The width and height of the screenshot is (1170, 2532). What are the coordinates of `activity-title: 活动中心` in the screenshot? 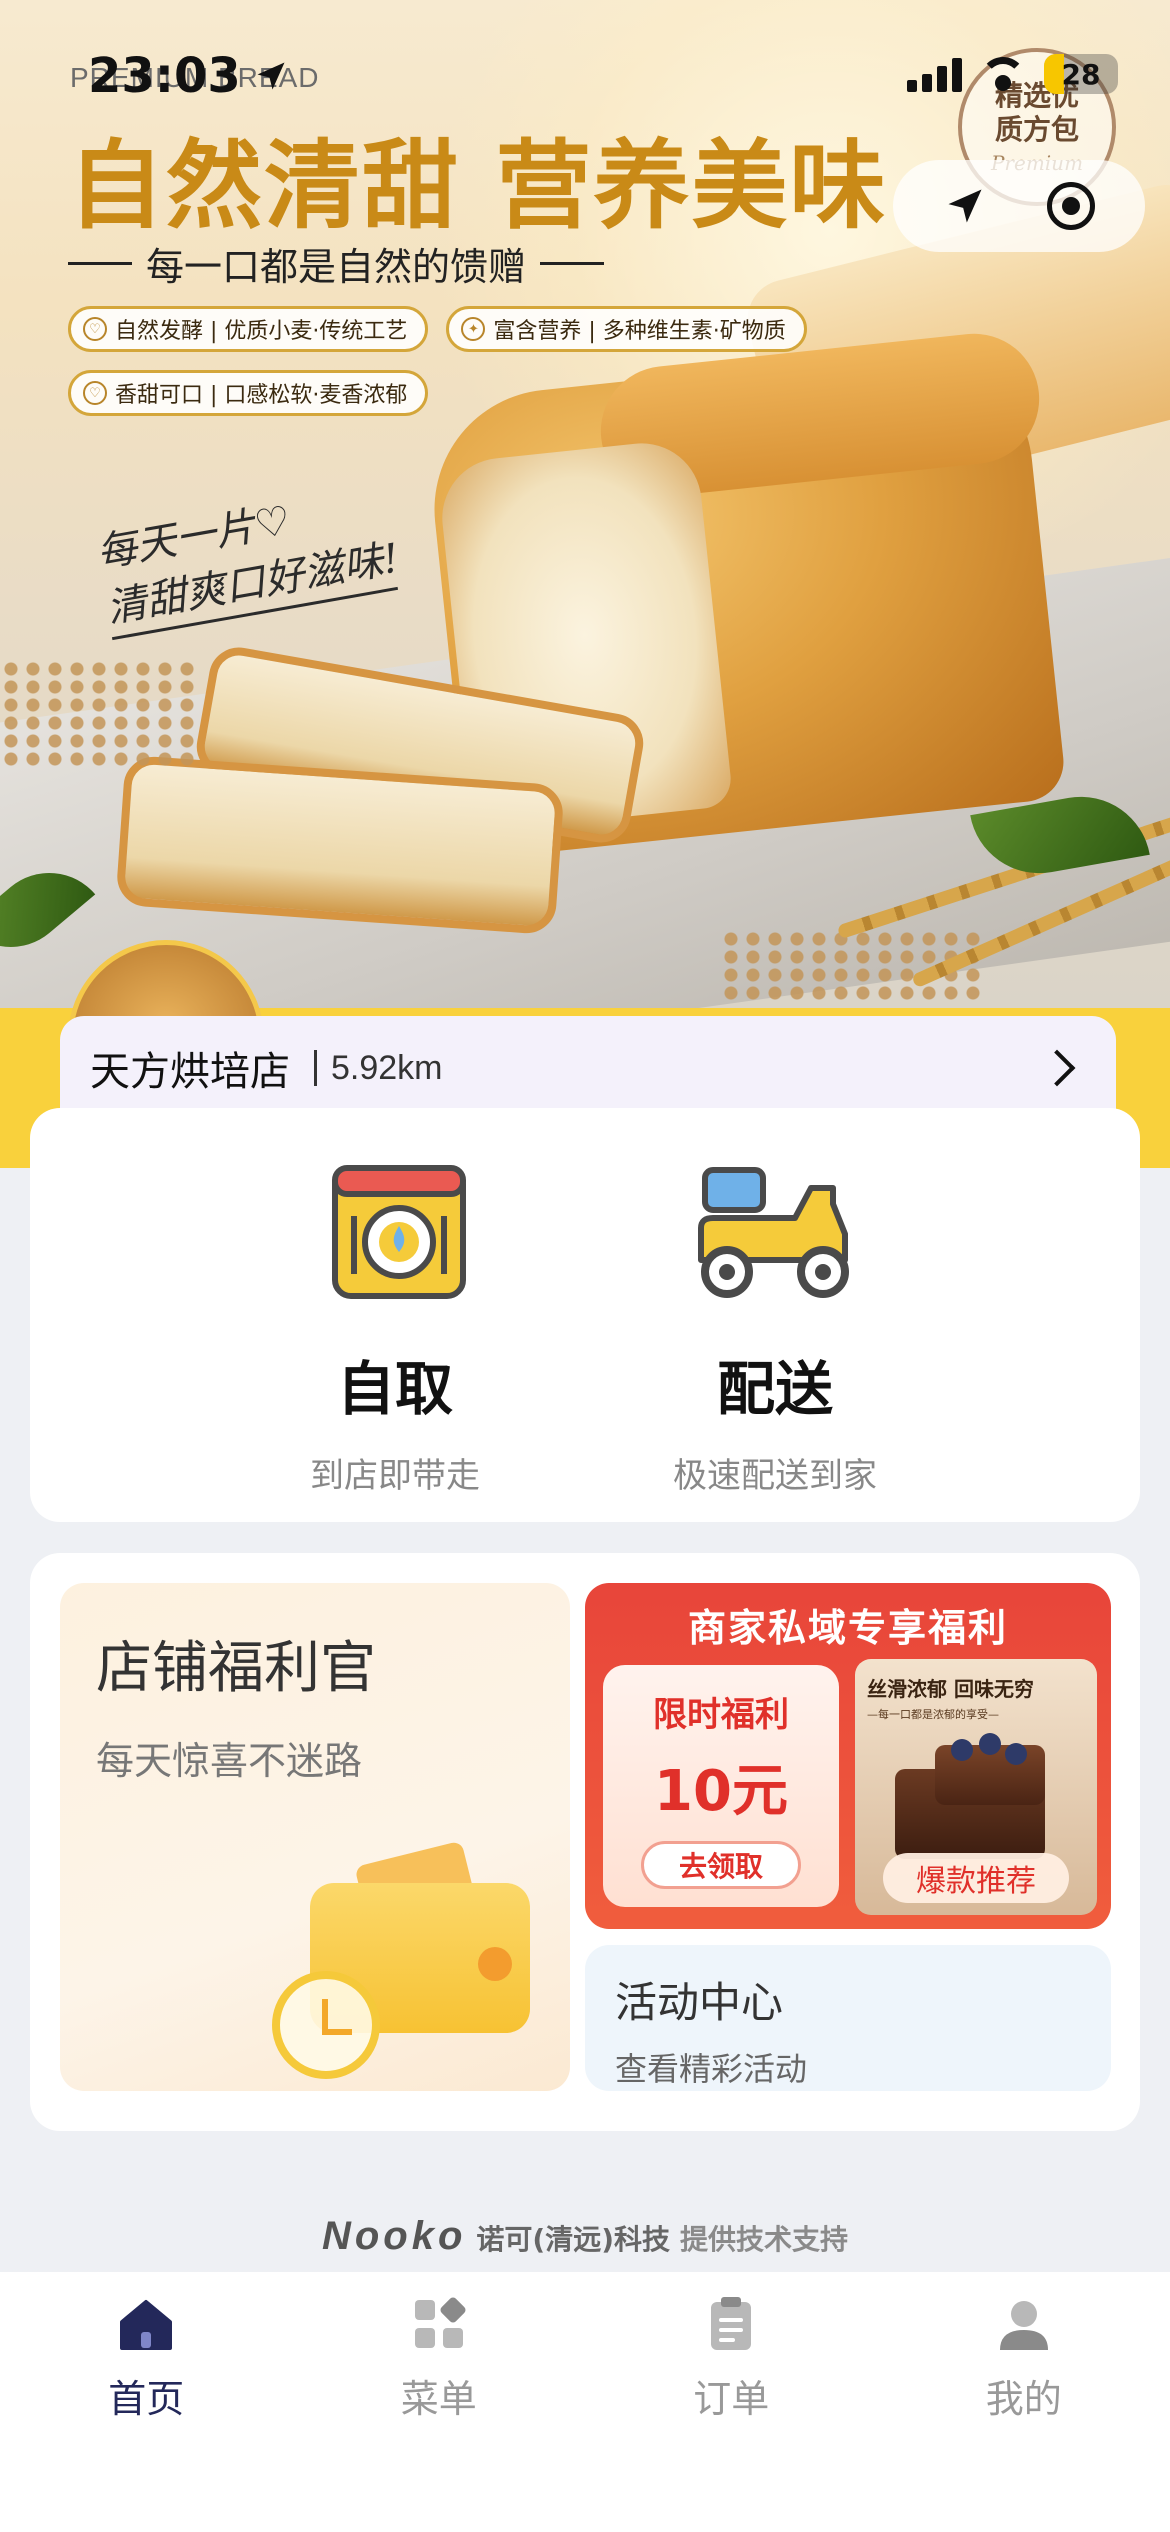 It's located at (699, 2002).